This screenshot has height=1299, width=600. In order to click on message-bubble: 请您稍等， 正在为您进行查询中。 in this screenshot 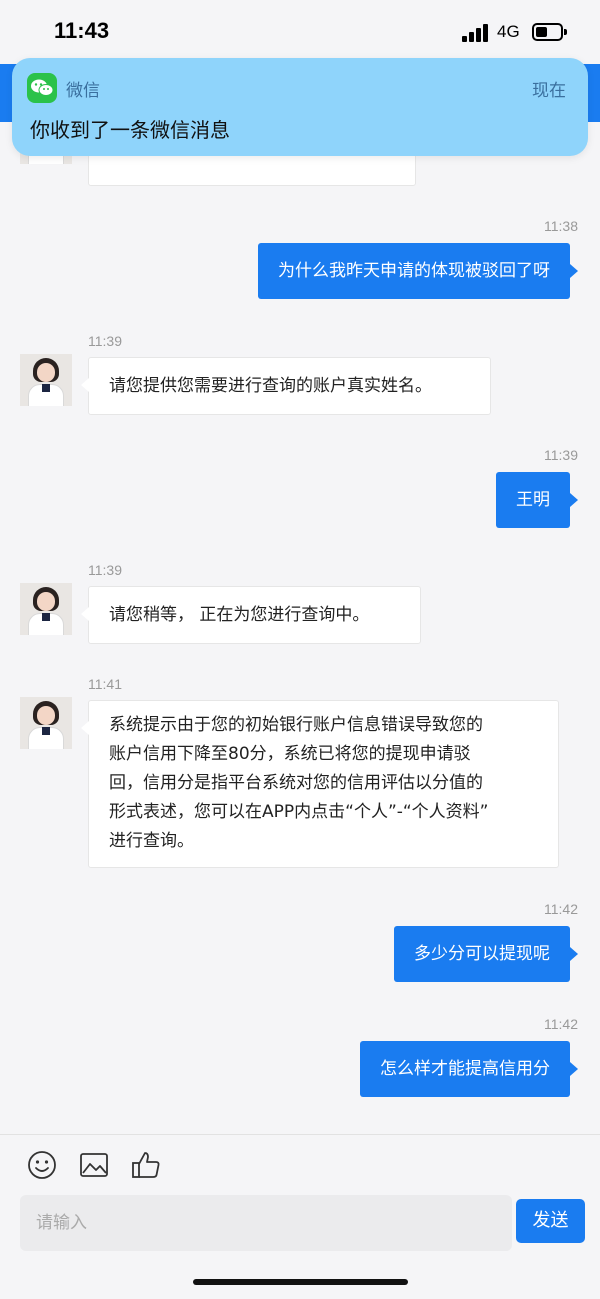, I will do `click(251, 615)`.